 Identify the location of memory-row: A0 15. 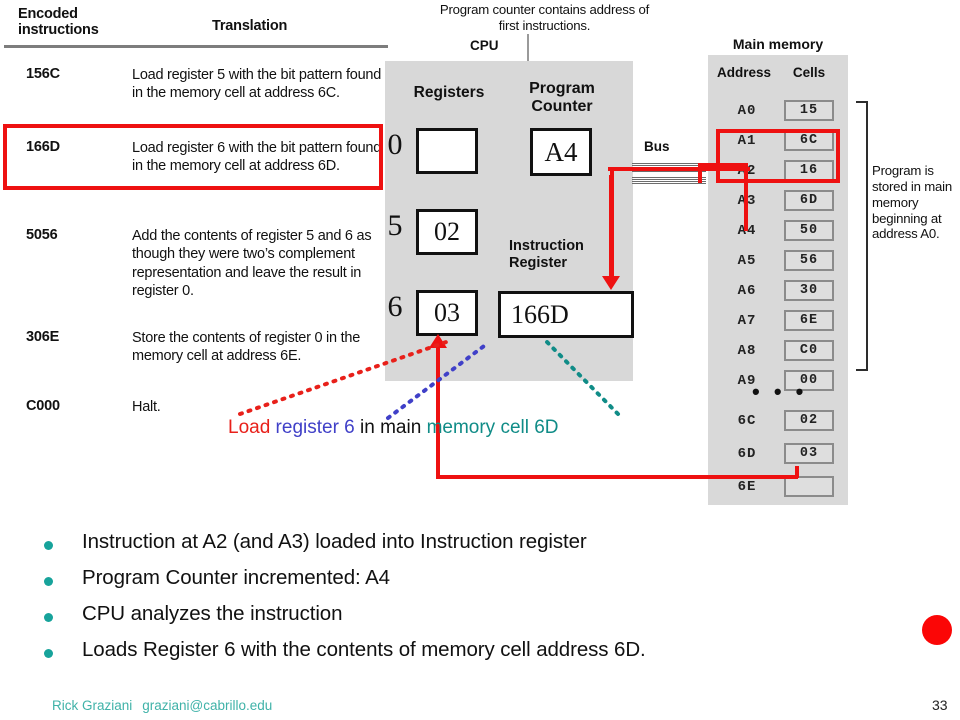
(778, 113).